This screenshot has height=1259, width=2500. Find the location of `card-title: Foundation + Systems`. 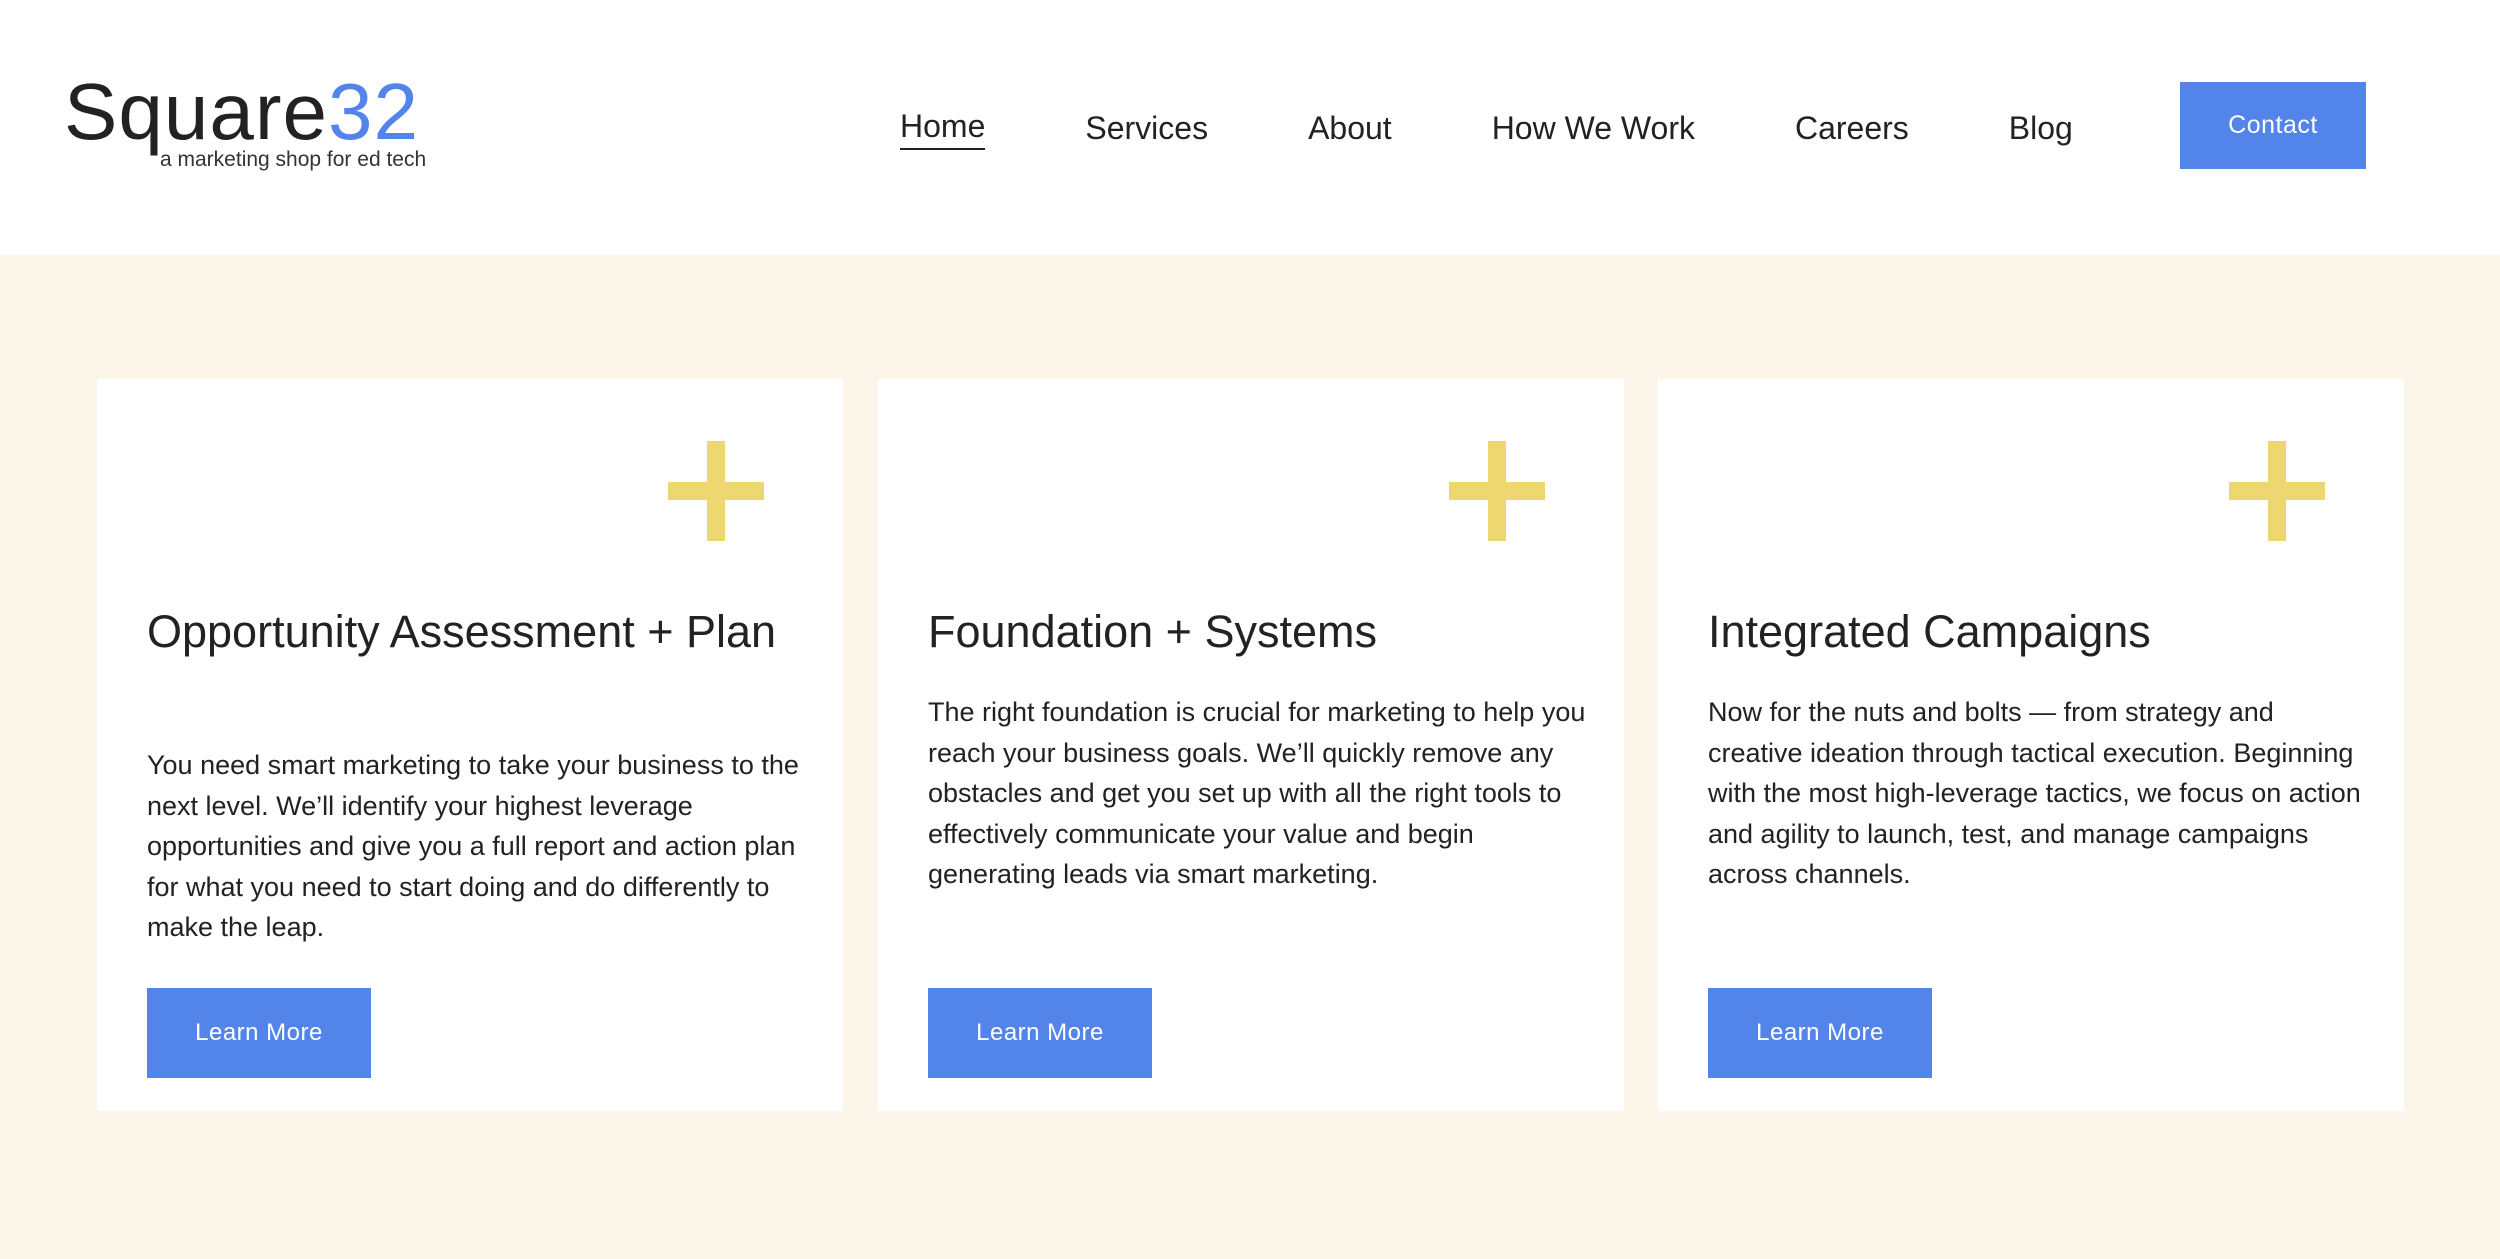

card-title: Foundation + Systems is located at coordinates (1152, 631).